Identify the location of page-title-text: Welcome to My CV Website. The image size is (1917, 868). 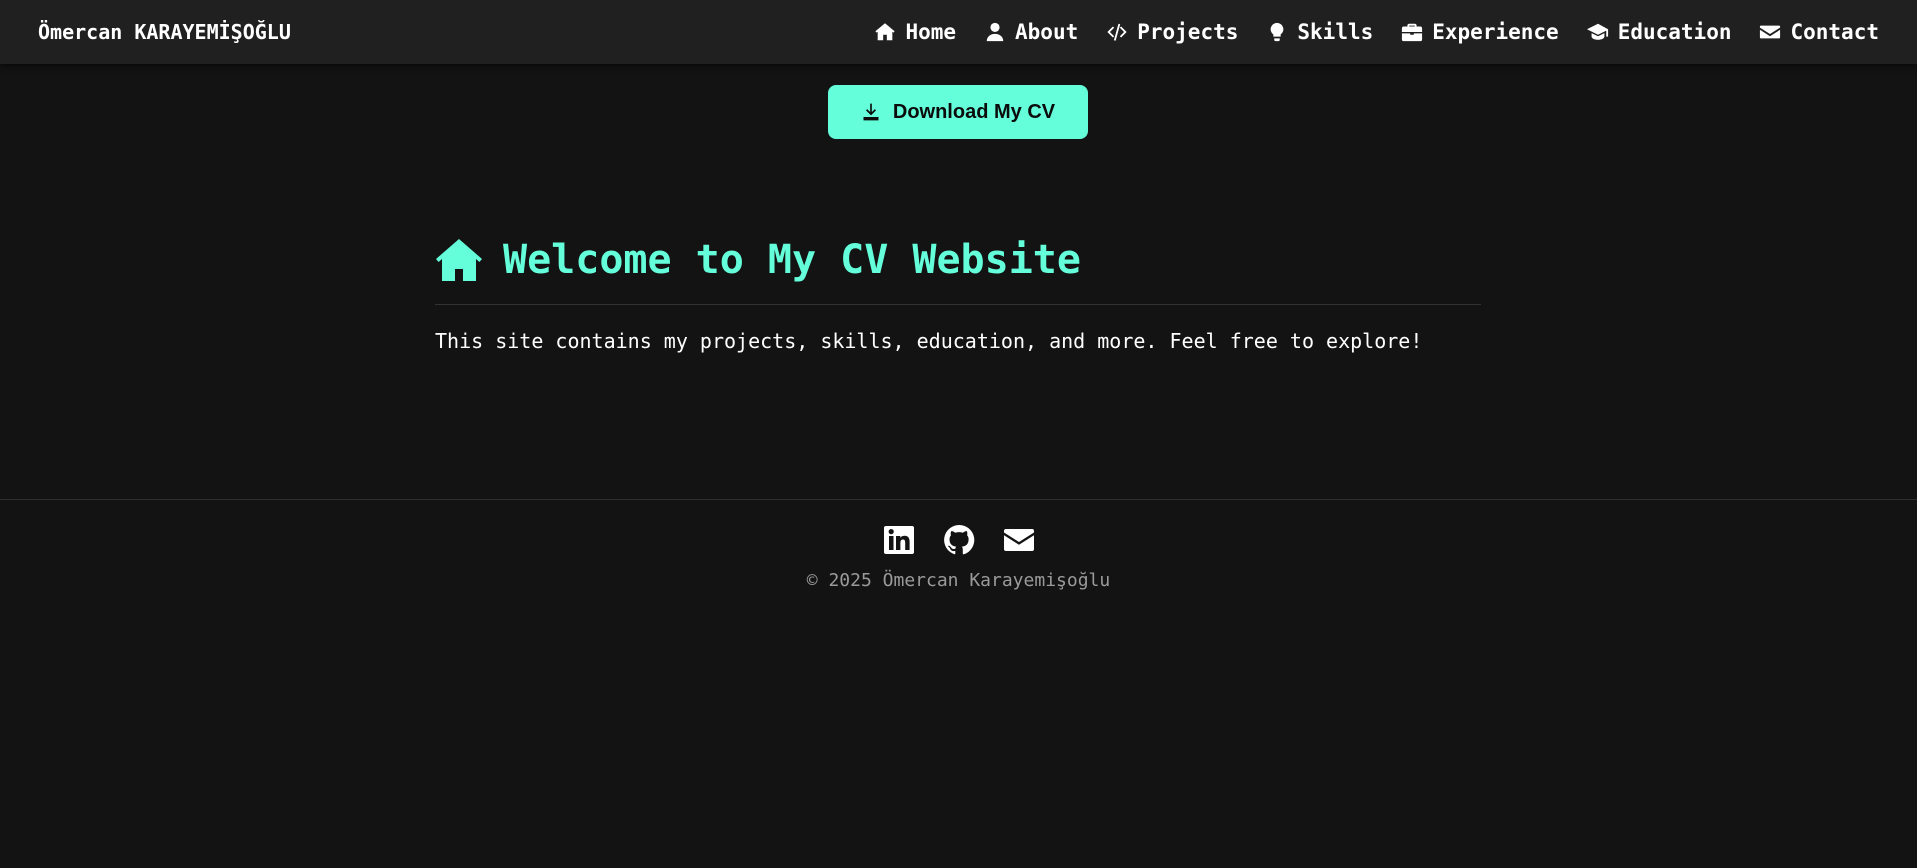
(792, 260).